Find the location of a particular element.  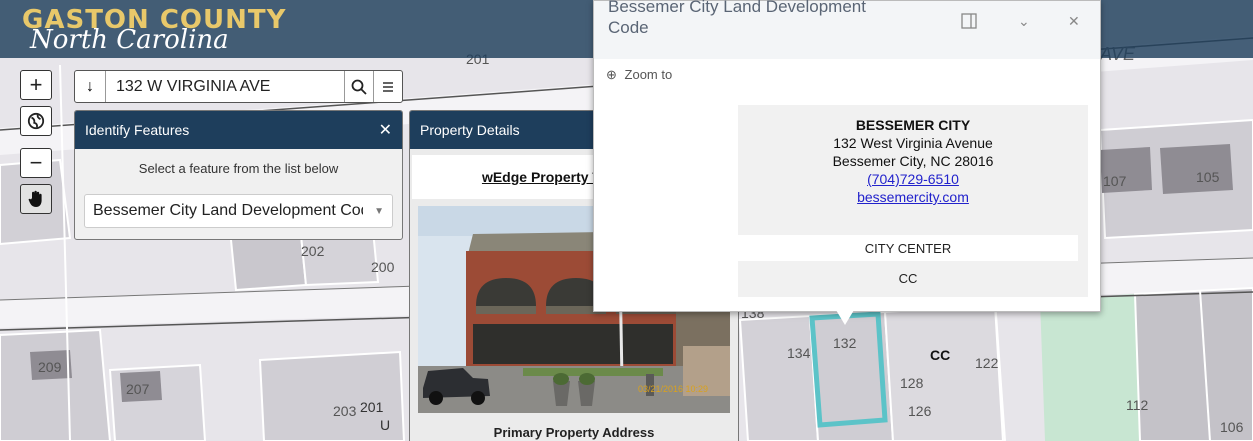

popup-header: Bessemer City Land Development Code ⌄ ✕ is located at coordinates (847, 29).